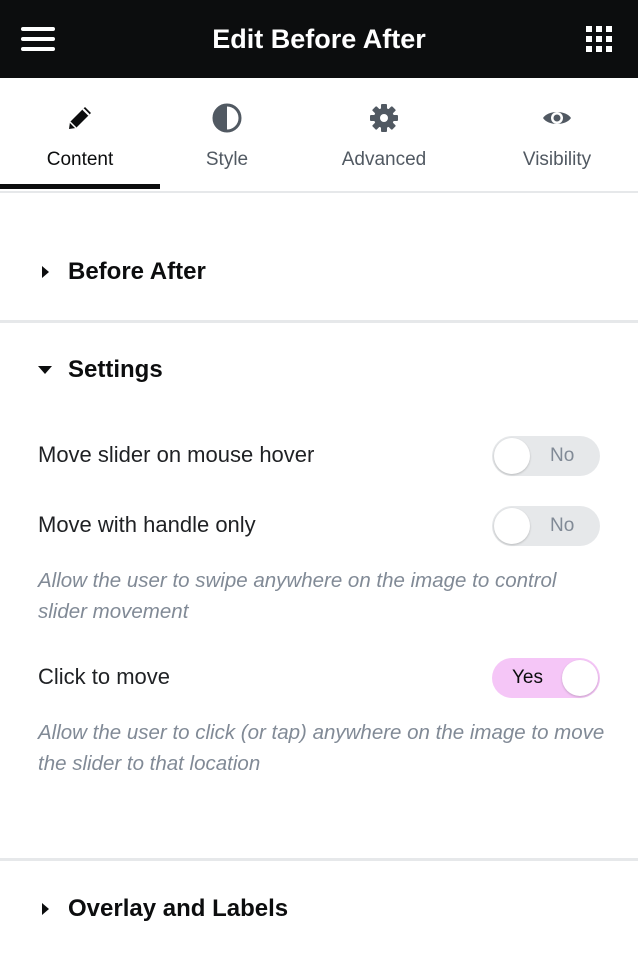  Describe the element at coordinates (557, 159) in the screenshot. I see `tab-visibility-label: Visibility` at that location.